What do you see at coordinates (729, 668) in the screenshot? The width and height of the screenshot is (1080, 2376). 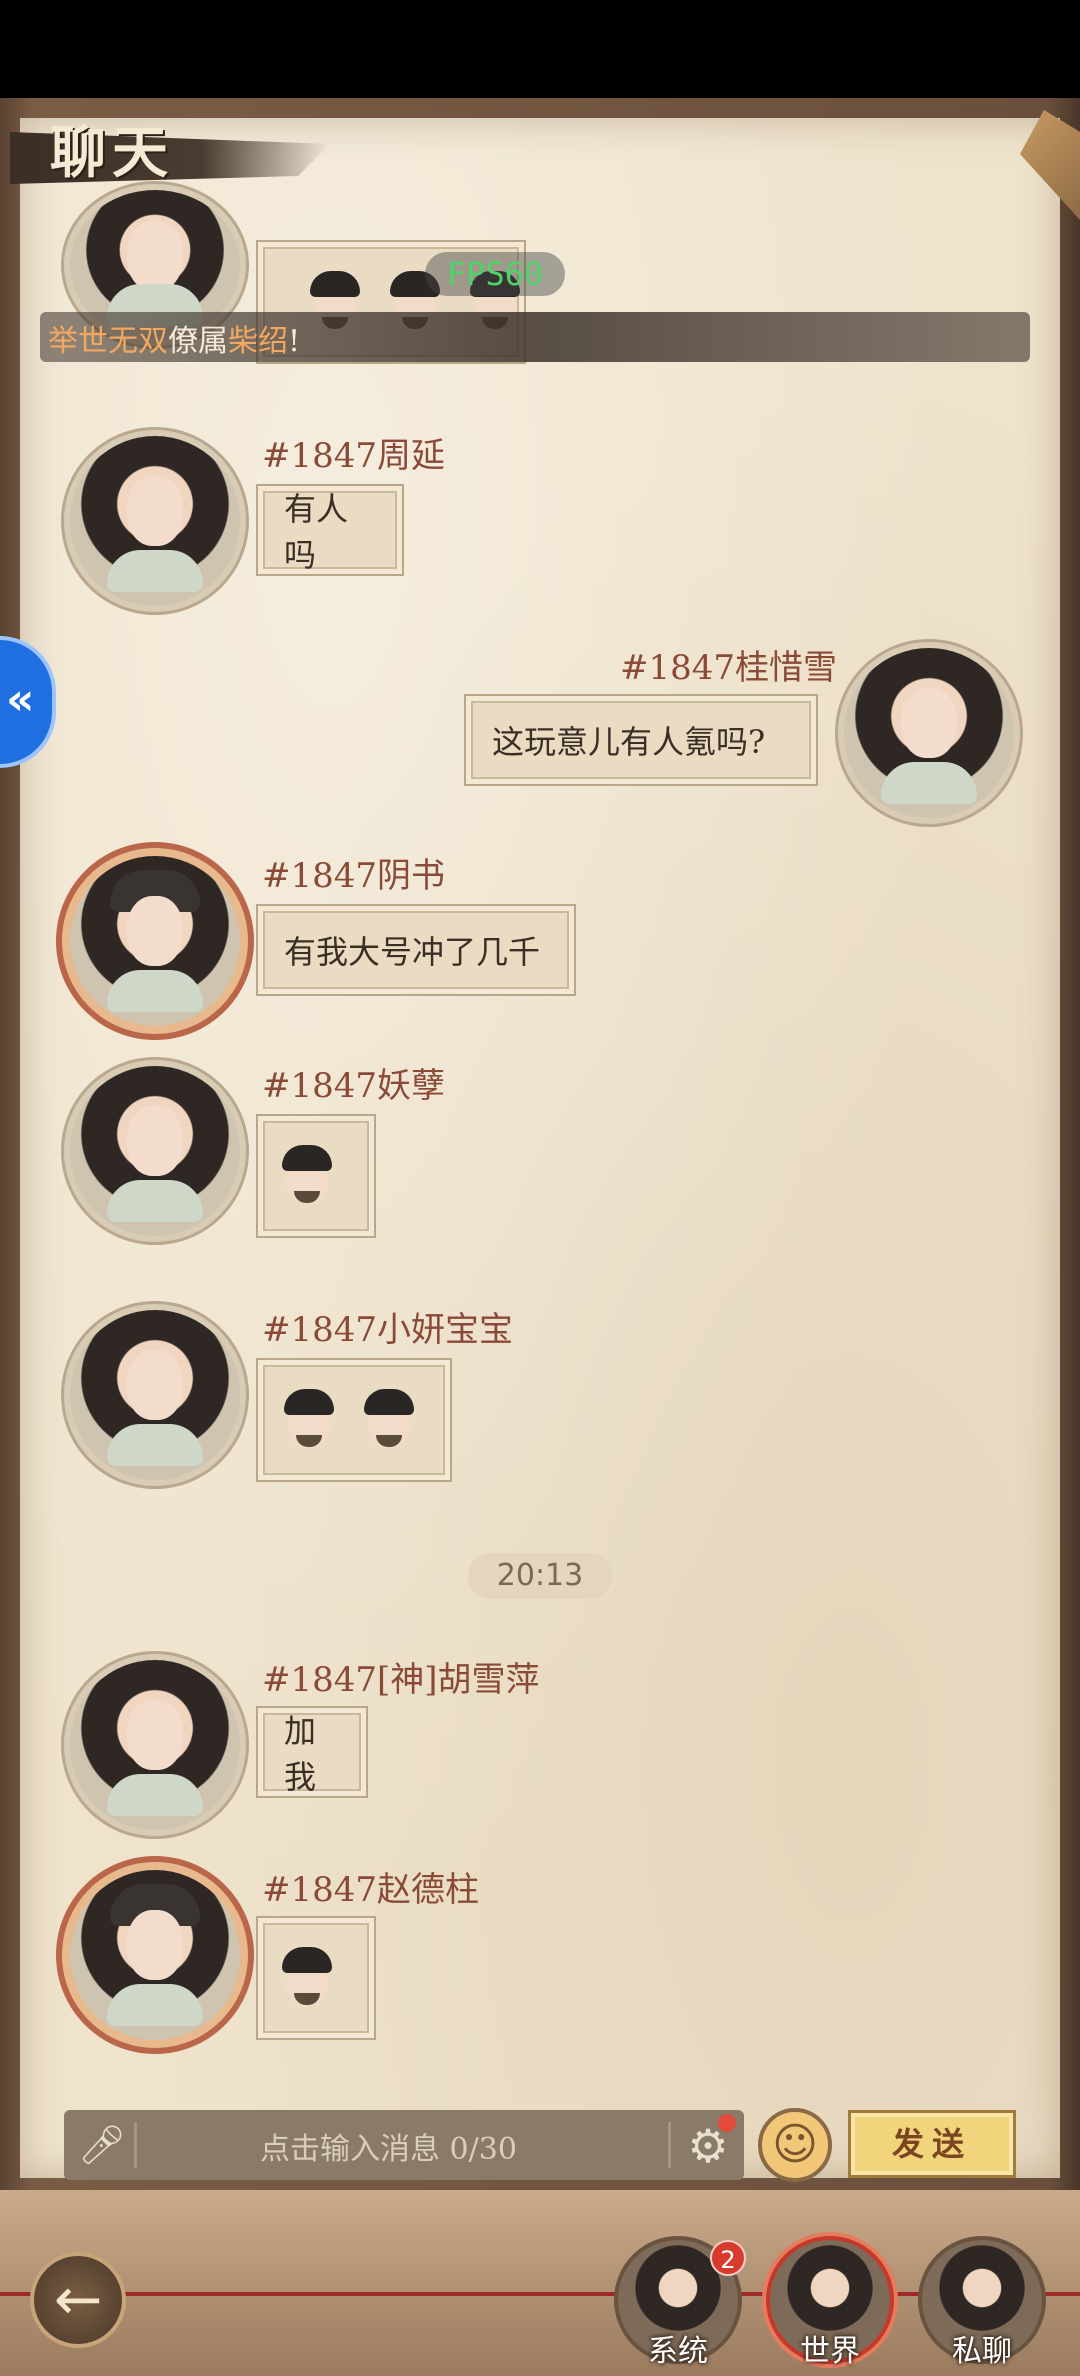 I see `sender-name: #1847桂惜雪` at bounding box center [729, 668].